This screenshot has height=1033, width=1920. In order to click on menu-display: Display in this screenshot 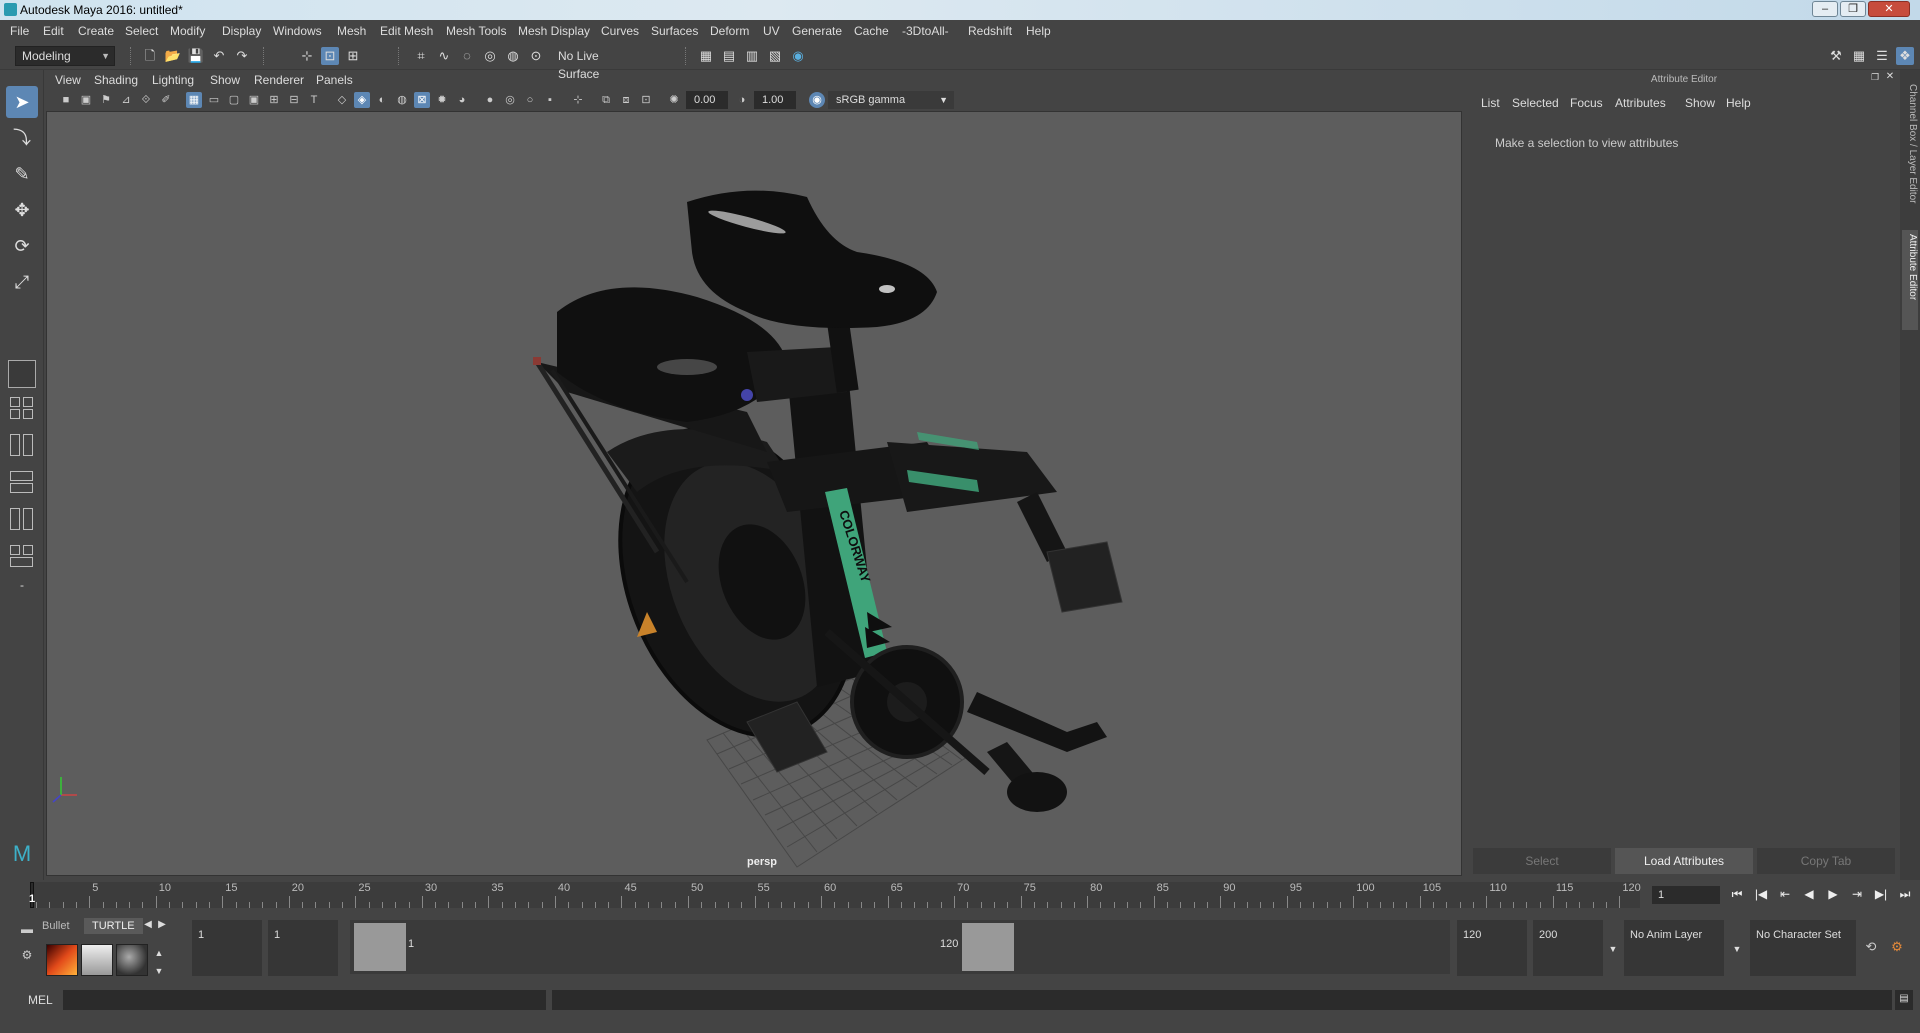, I will do `click(241, 31)`.